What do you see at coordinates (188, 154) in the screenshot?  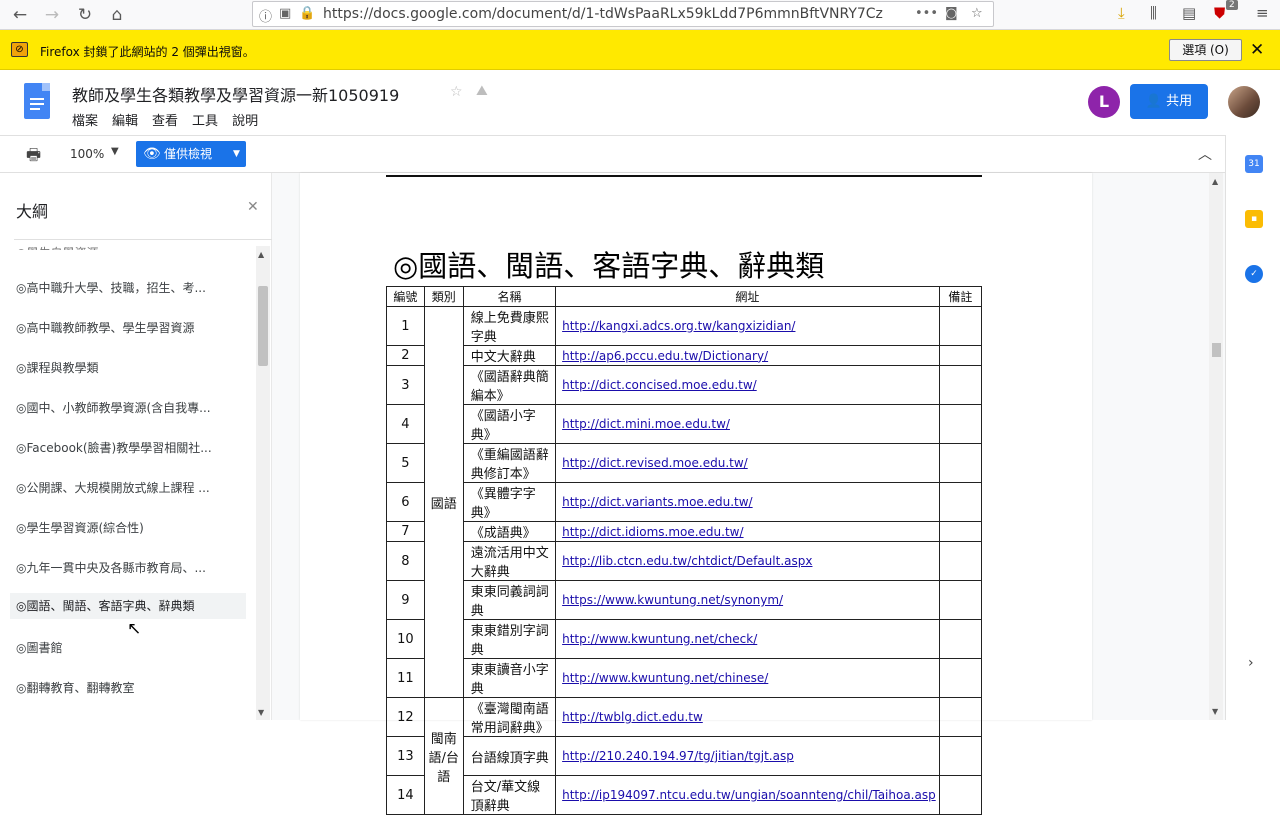 I see `view-mode-label: 僅供檢視` at bounding box center [188, 154].